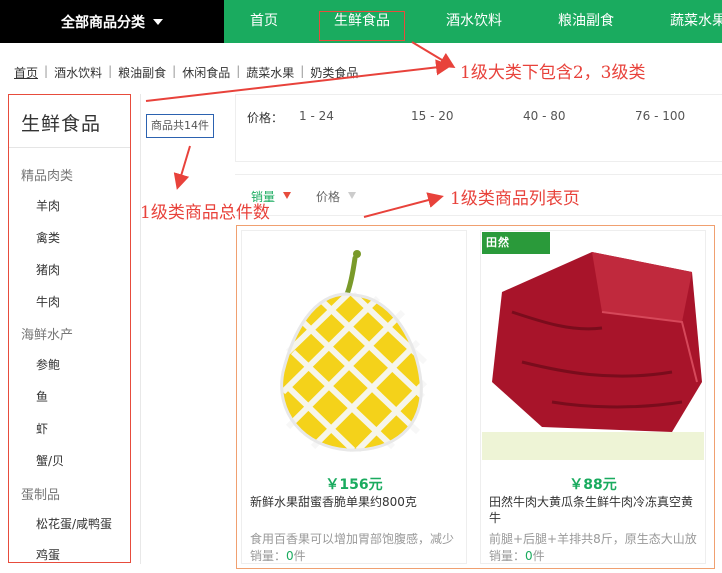 The height and width of the screenshot is (573, 722). What do you see at coordinates (300, 129) in the screenshot?
I see `annotation-arrows` at bounding box center [300, 129].